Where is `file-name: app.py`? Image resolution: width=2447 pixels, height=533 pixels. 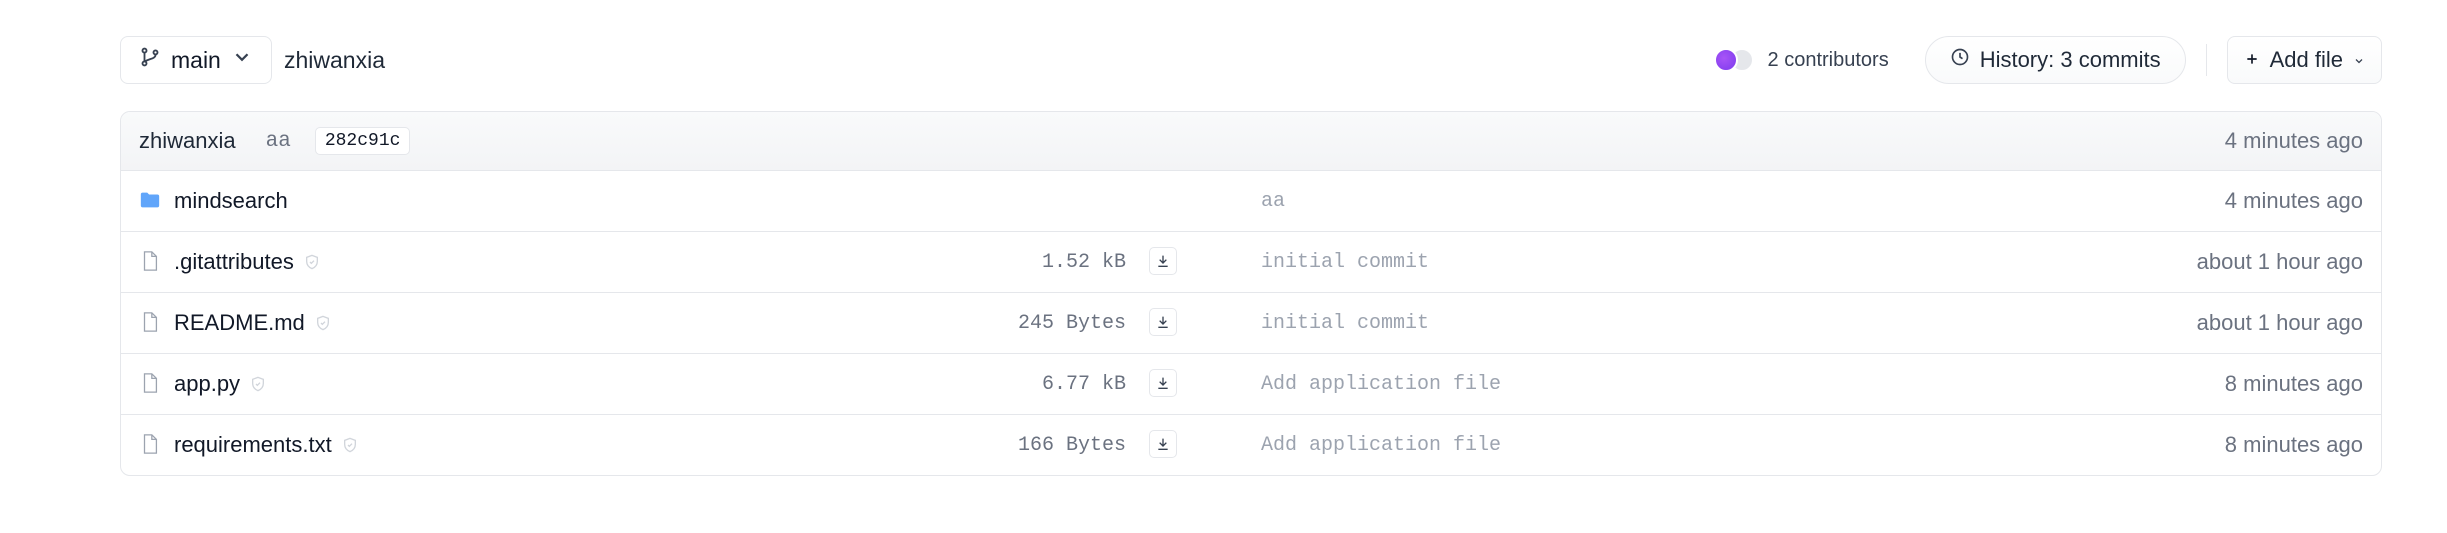
file-name: app.py is located at coordinates (207, 384).